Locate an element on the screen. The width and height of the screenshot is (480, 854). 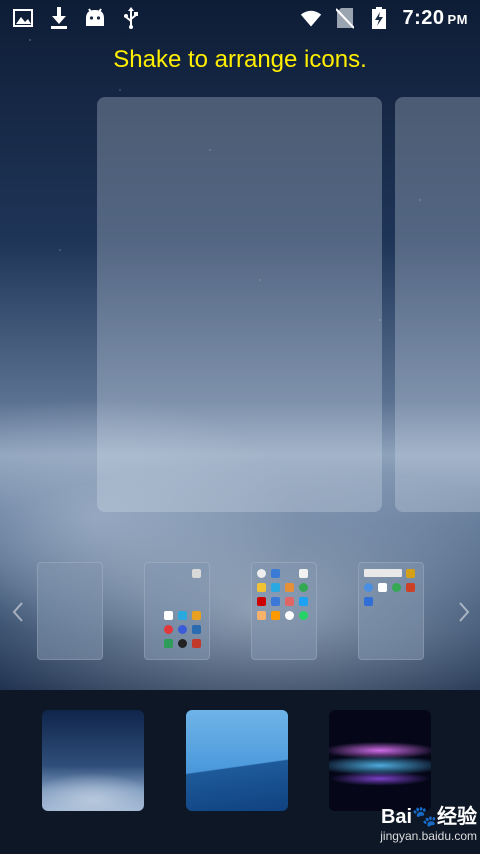
widget-bar is located at coordinates (383, 573).